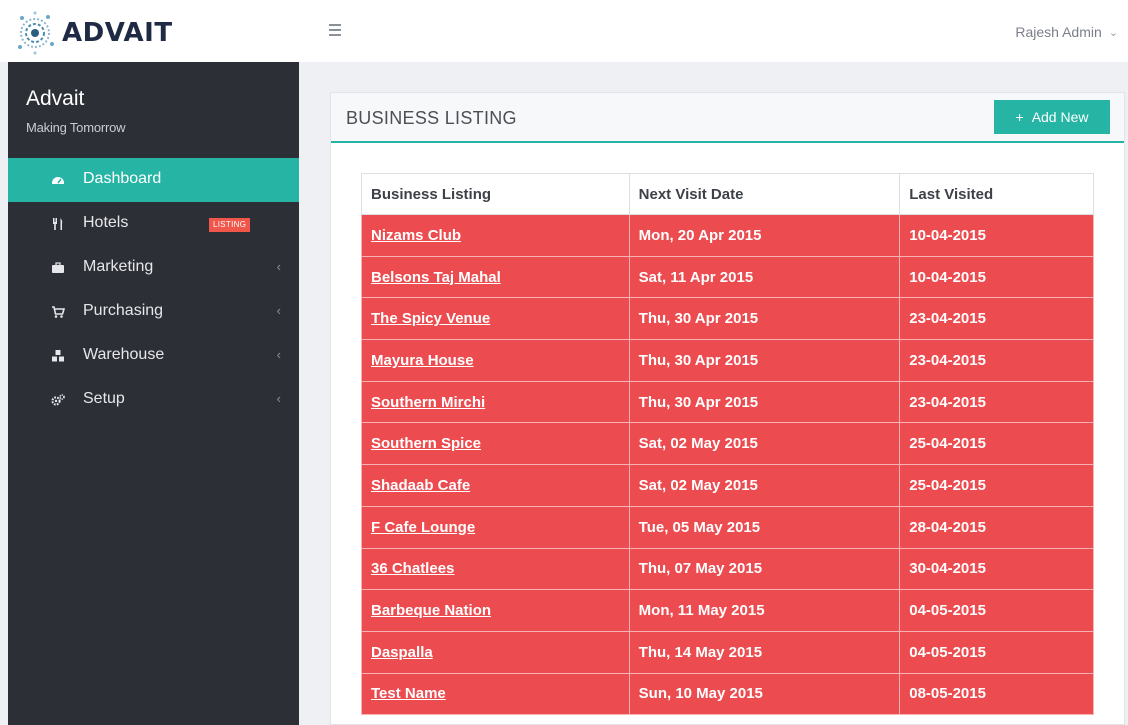 Image resolution: width=1128 pixels, height=725 pixels. I want to click on table-row: Nizams Club Mon, 20 Apr 2015 10-04-2015, so click(727, 235).